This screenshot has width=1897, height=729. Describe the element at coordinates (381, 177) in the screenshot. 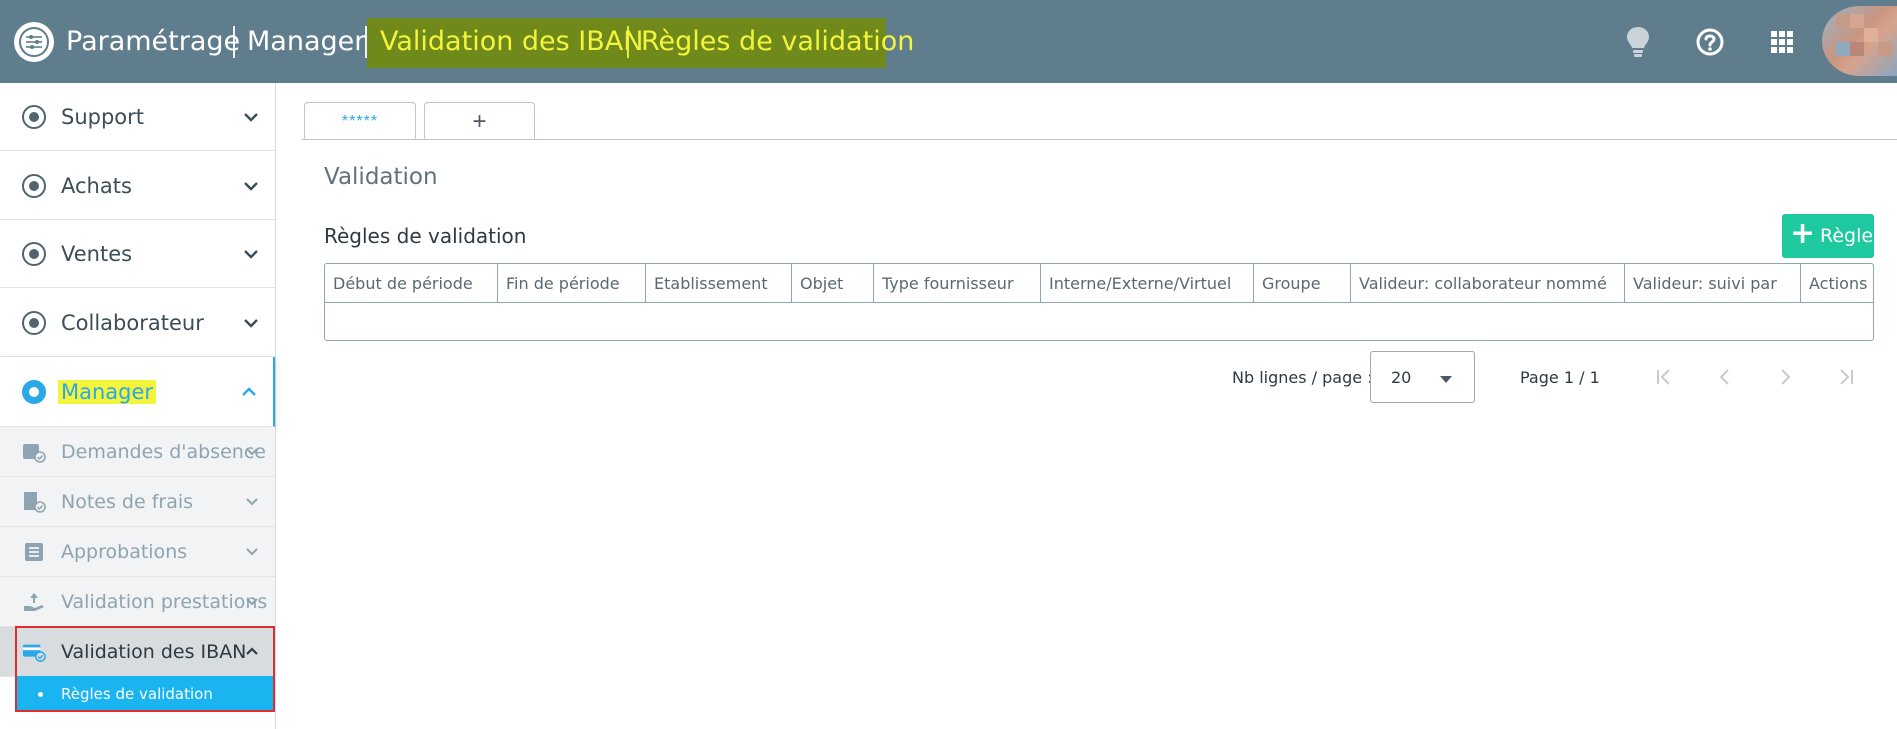

I see `page-title: Validation` at that location.